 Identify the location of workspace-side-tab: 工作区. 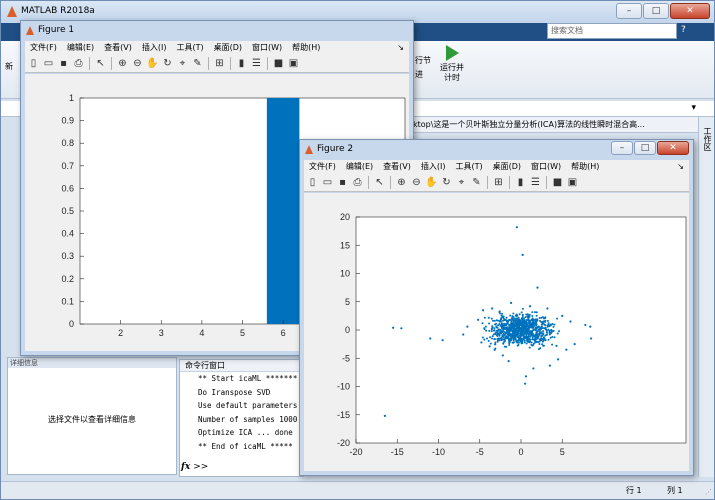
(706, 297).